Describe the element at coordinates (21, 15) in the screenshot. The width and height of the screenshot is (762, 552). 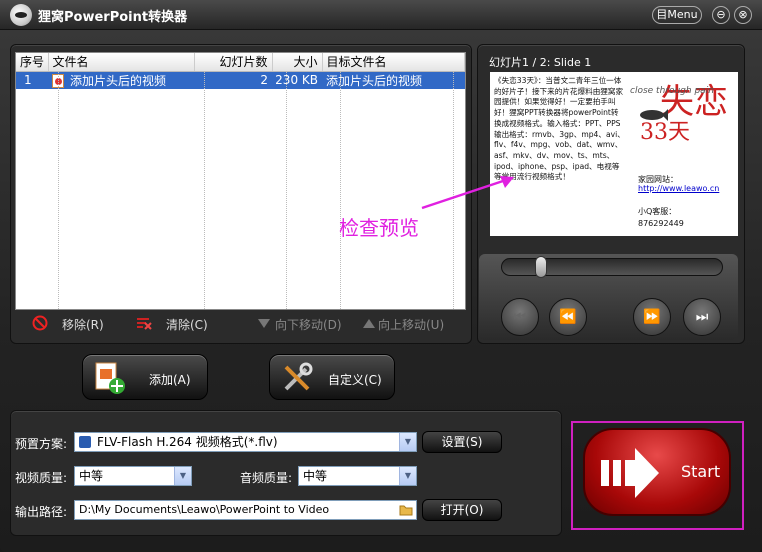
I see `app-logo-icon` at that location.